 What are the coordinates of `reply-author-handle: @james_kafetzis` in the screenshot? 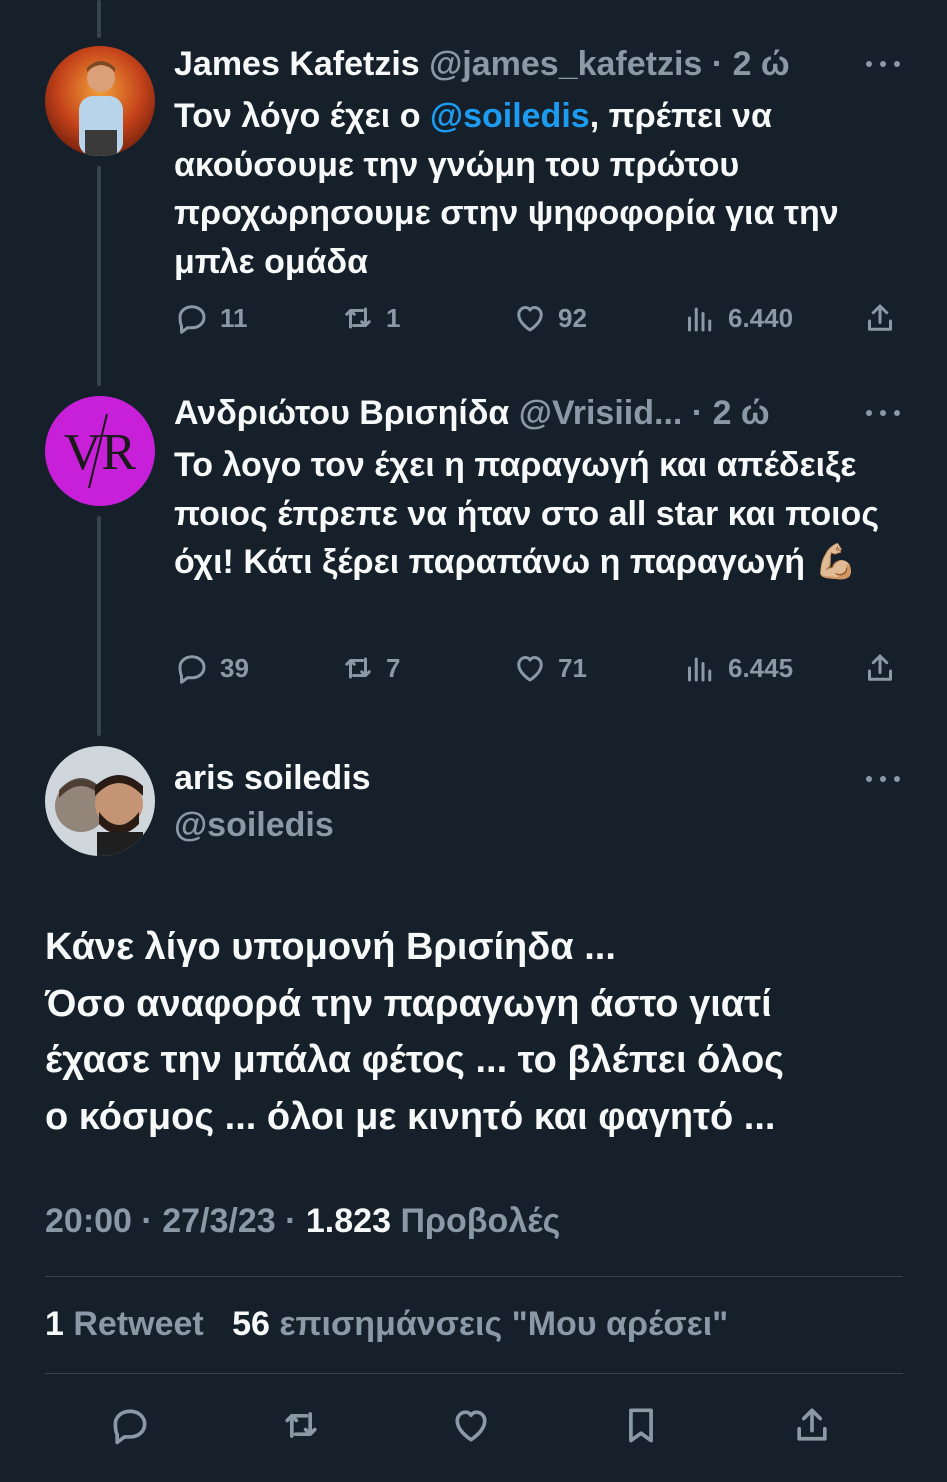 It's located at (565, 64).